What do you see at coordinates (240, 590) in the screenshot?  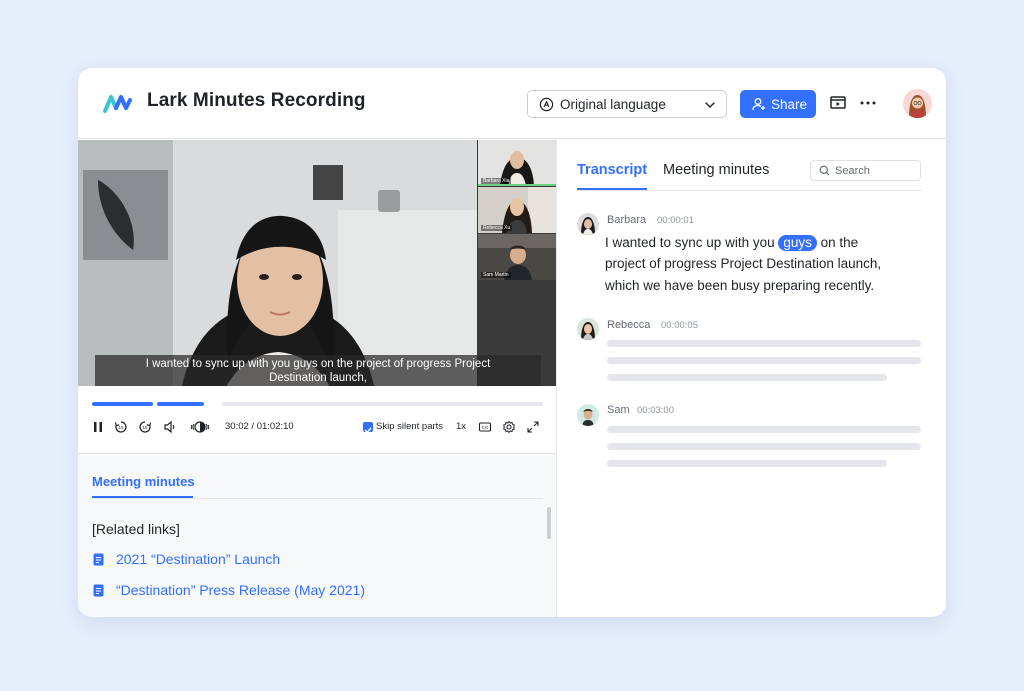 I see `doc-link-label: “Destination” Press Release (May 2021)` at bounding box center [240, 590].